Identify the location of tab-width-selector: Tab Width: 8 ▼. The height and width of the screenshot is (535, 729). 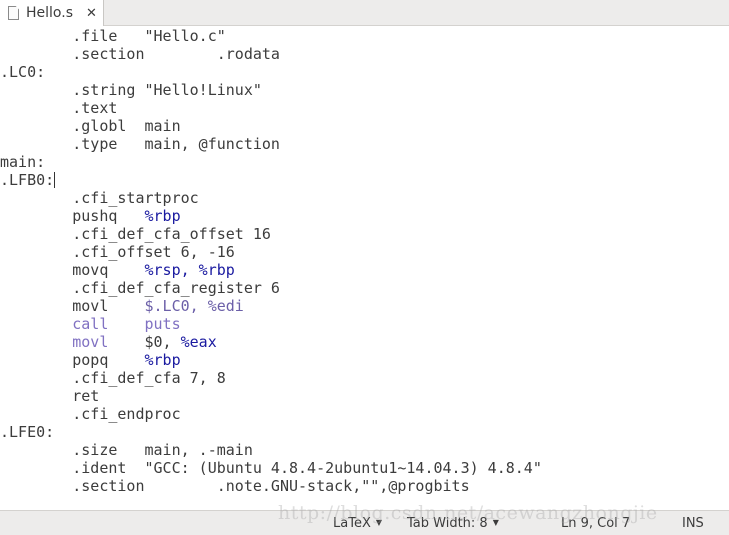
(453, 523).